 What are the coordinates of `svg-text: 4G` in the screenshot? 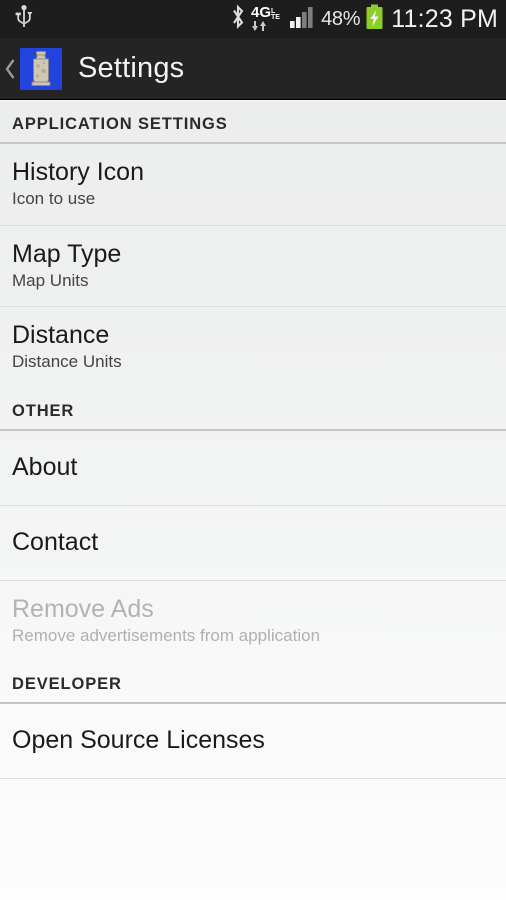 It's located at (261, 12).